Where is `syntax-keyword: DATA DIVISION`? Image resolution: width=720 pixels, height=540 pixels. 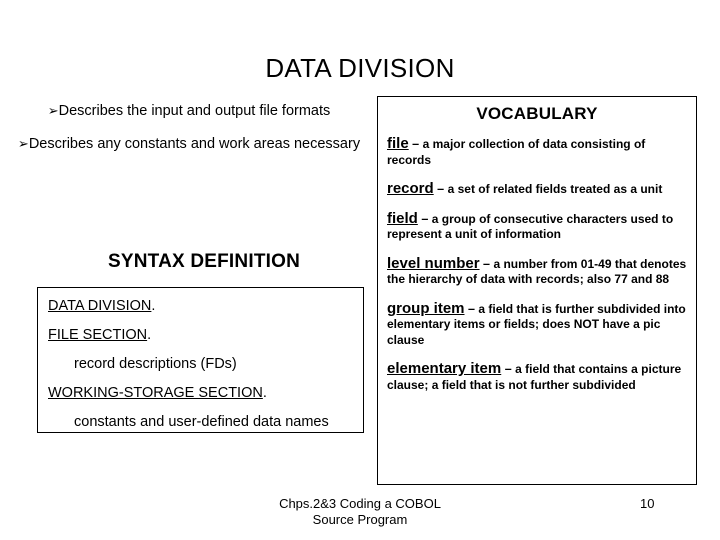 syntax-keyword: DATA DIVISION is located at coordinates (100, 306).